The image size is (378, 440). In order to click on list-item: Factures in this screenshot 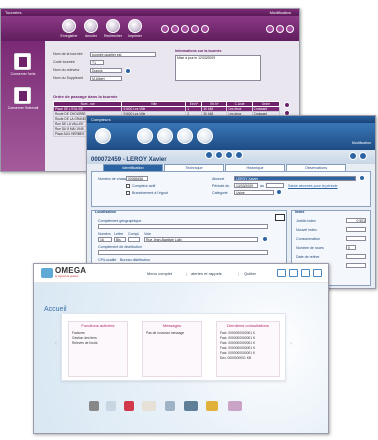, I will do `click(78, 333)`.